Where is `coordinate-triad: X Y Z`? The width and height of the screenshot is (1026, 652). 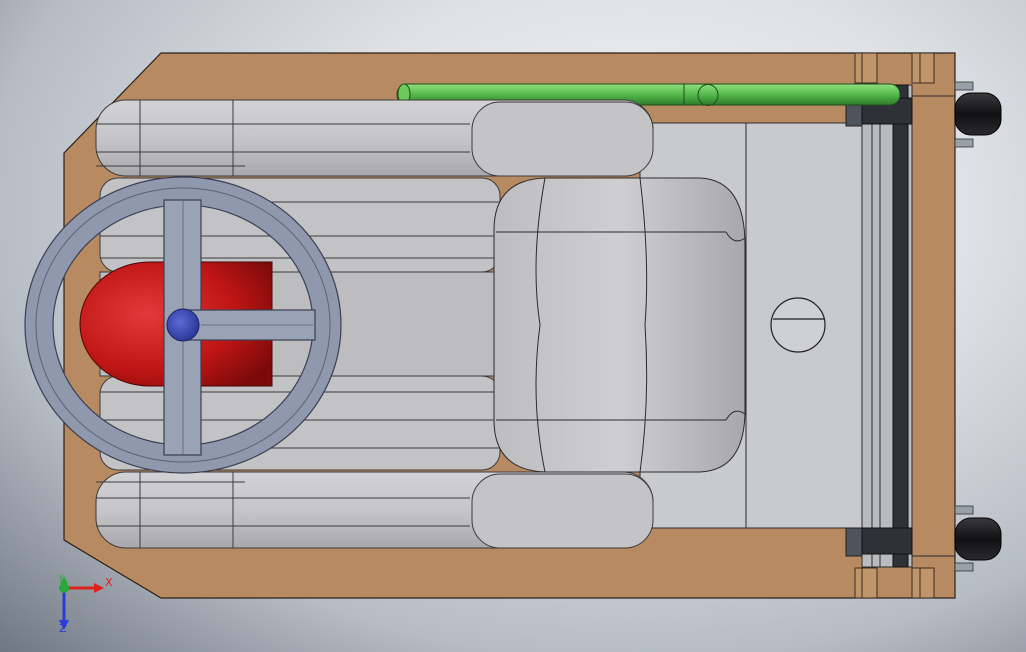
coordinate-triad: X Y Z is located at coordinates (85, 603).